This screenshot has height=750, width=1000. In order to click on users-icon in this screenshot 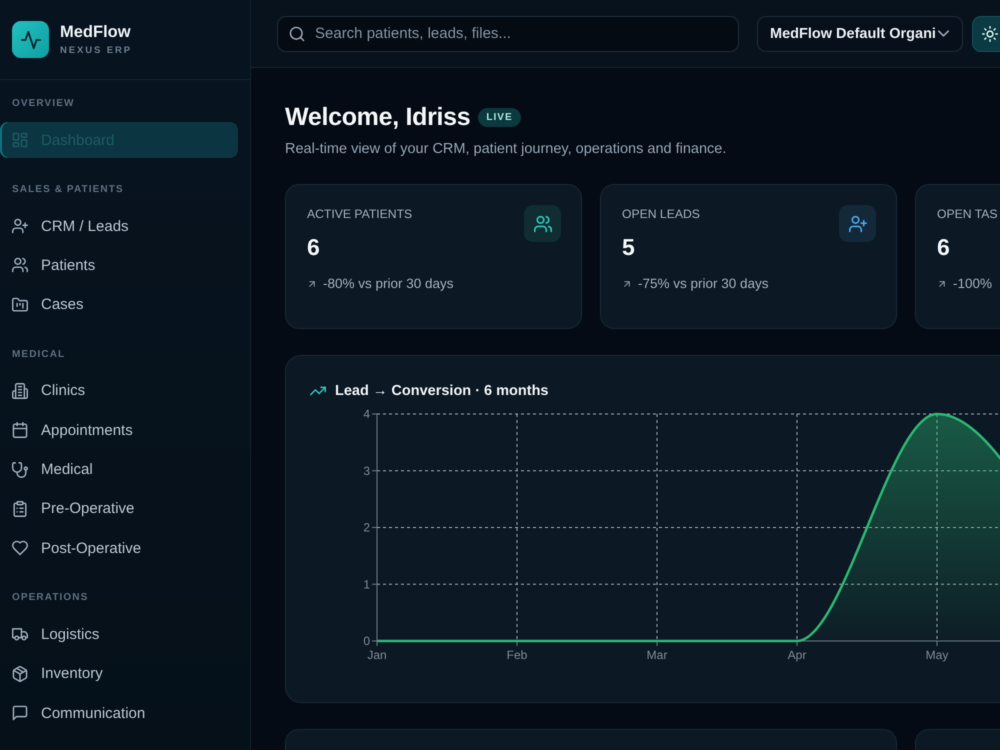, I will do `click(20, 265)`.